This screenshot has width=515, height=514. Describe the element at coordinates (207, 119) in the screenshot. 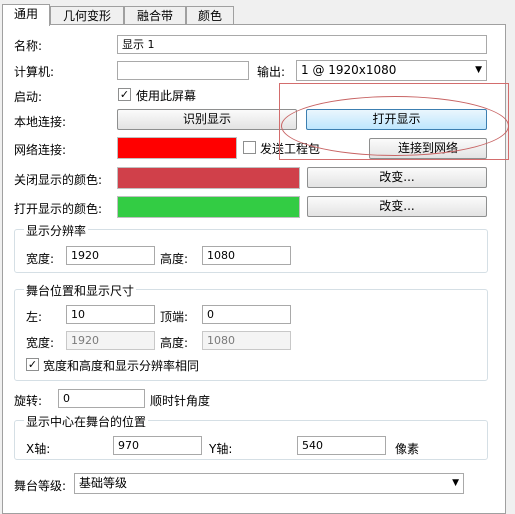

I see `identify-display-button: 识别显示` at that location.